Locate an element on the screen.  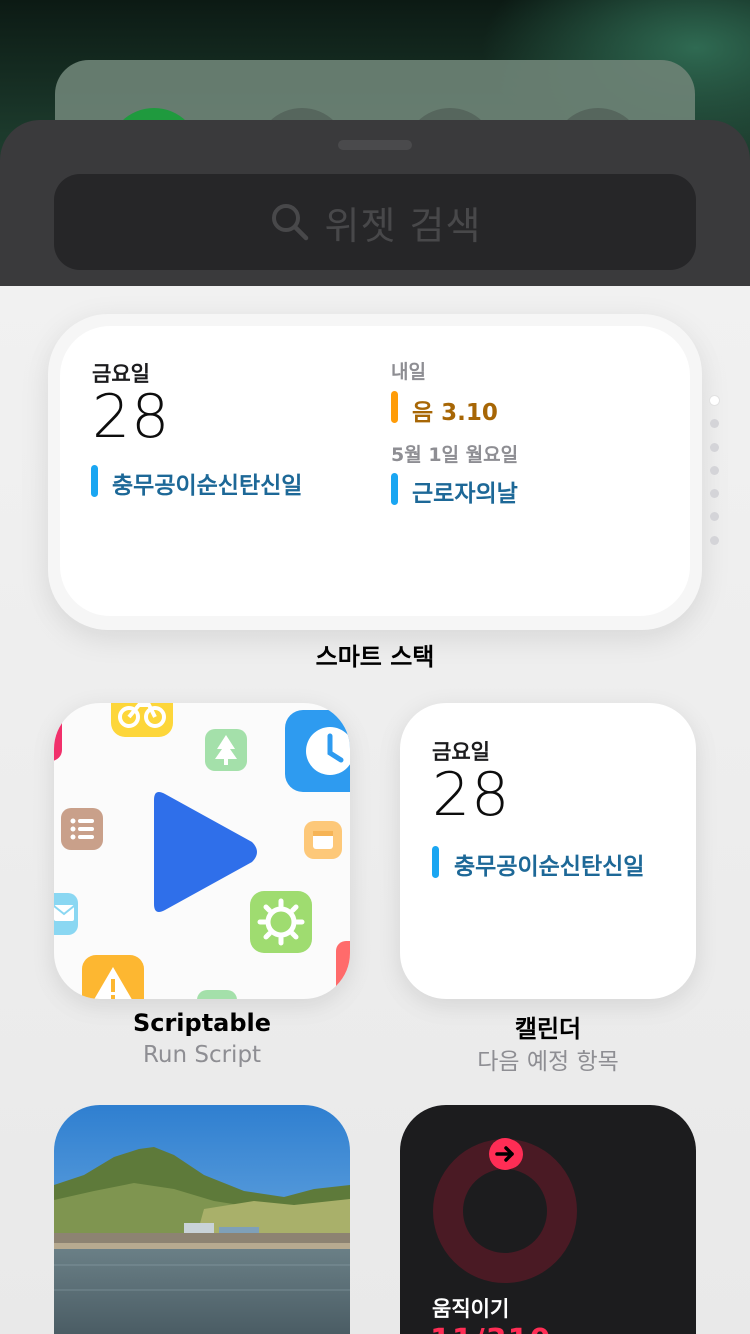
landscape-photo is located at coordinates (202, 1219).